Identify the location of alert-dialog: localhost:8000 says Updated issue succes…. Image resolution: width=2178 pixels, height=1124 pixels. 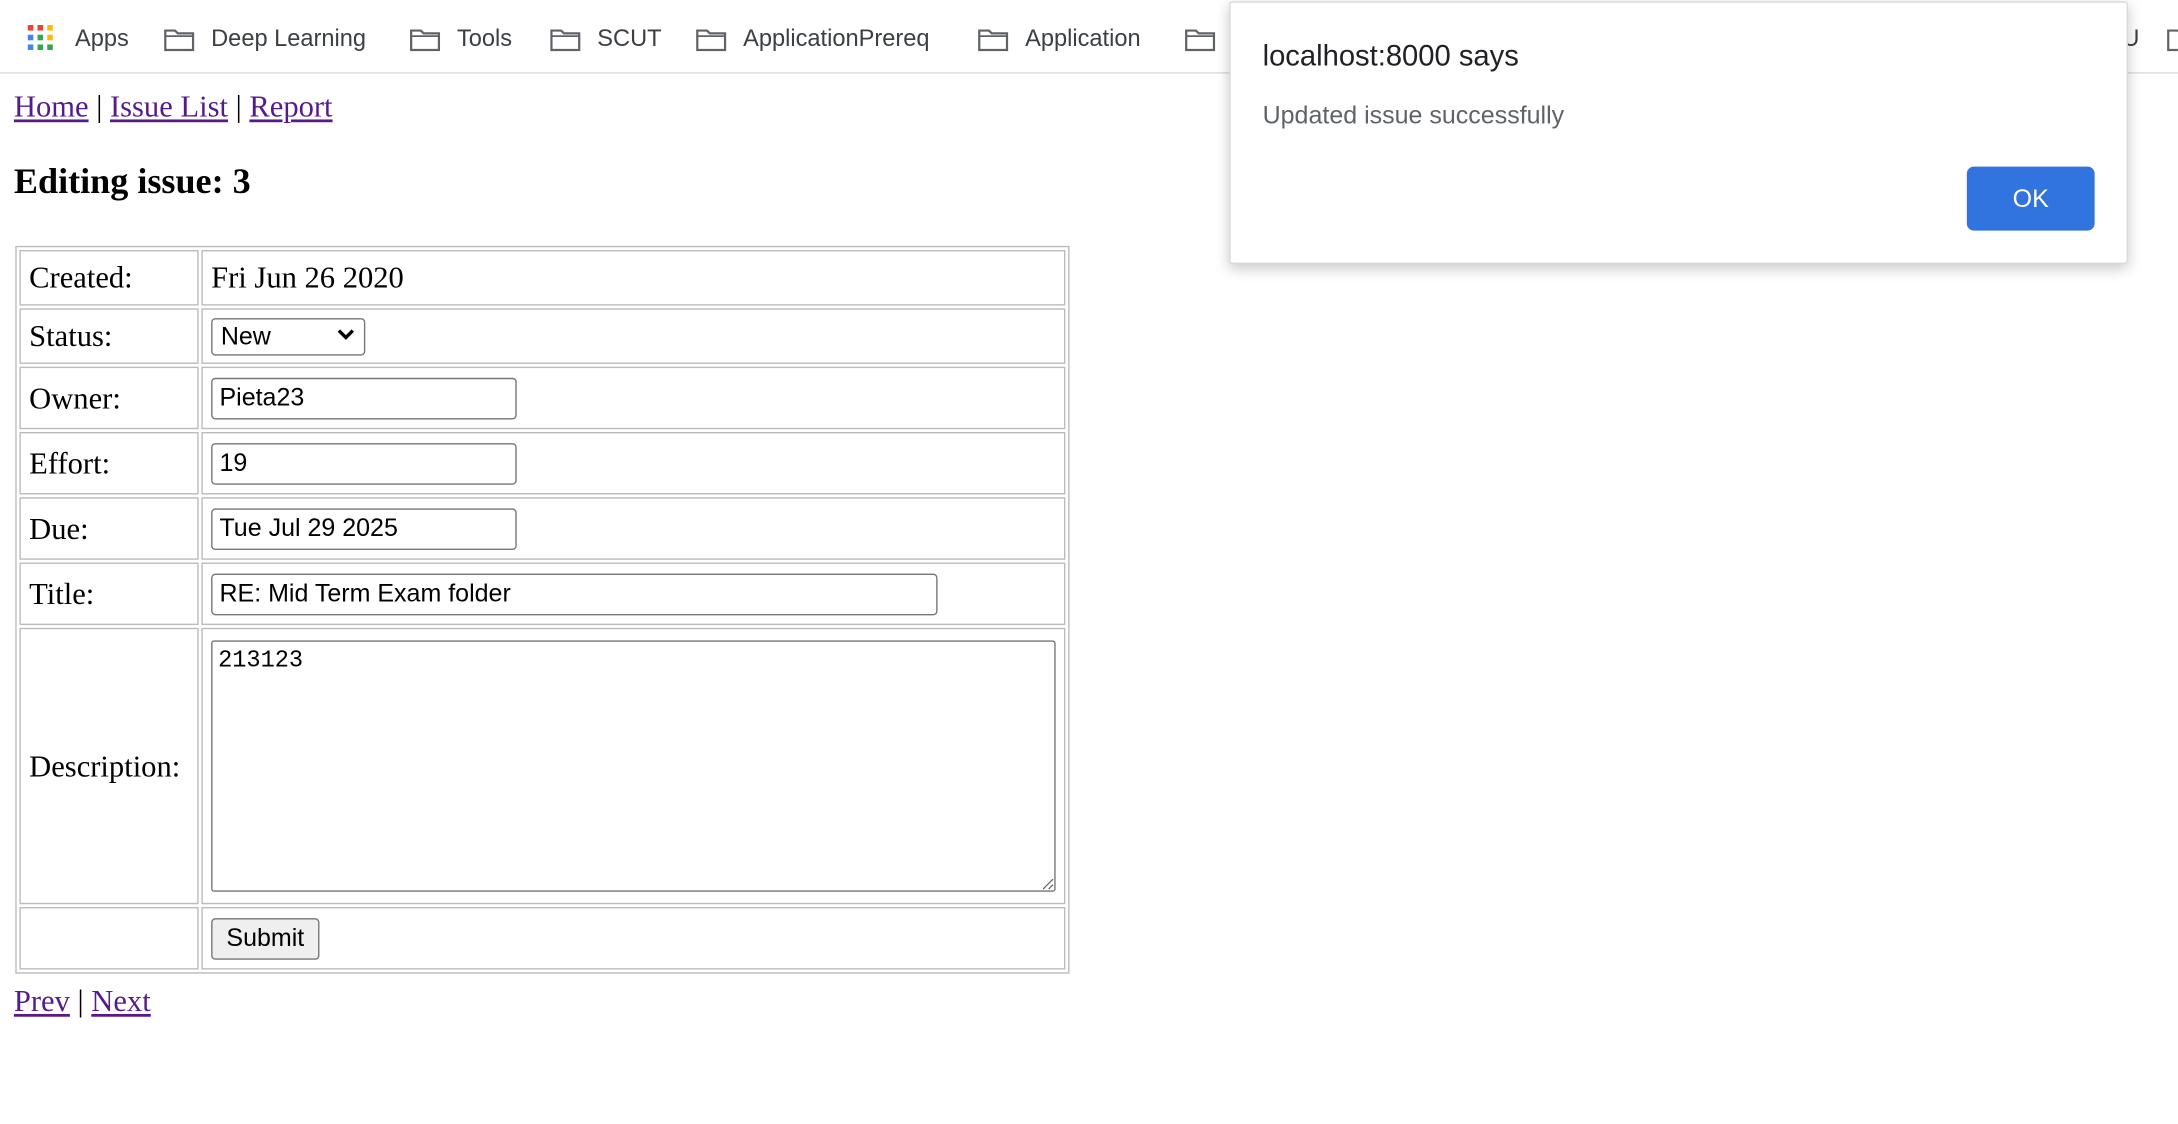
(1678, 132).